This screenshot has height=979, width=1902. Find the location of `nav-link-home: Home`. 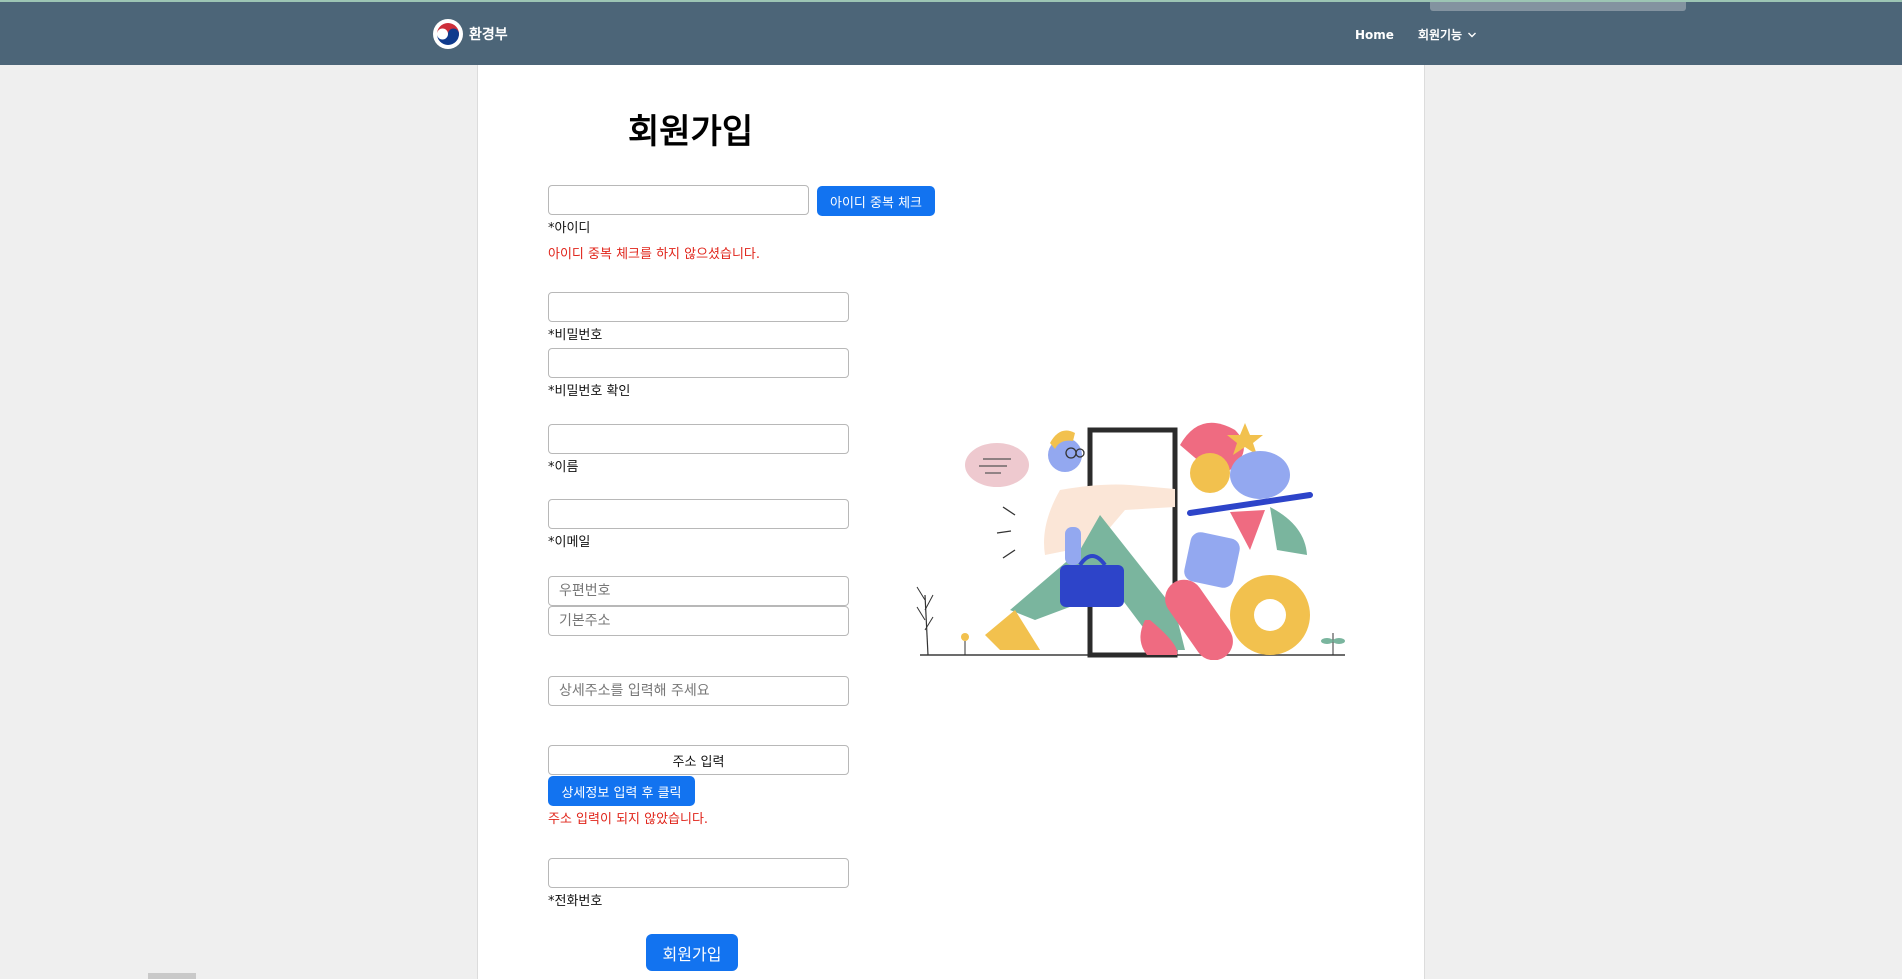

nav-link-home: Home is located at coordinates (1374, 35).